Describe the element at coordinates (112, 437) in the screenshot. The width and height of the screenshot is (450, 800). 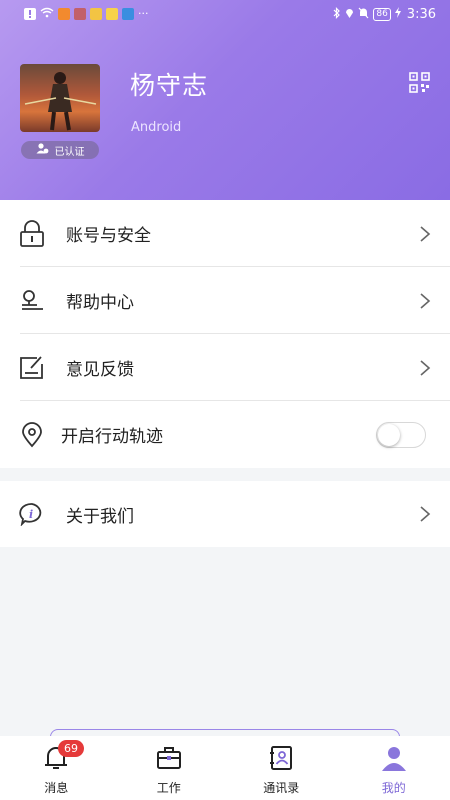
I see `menu-item-label: 开启行动轨迹` at that location.